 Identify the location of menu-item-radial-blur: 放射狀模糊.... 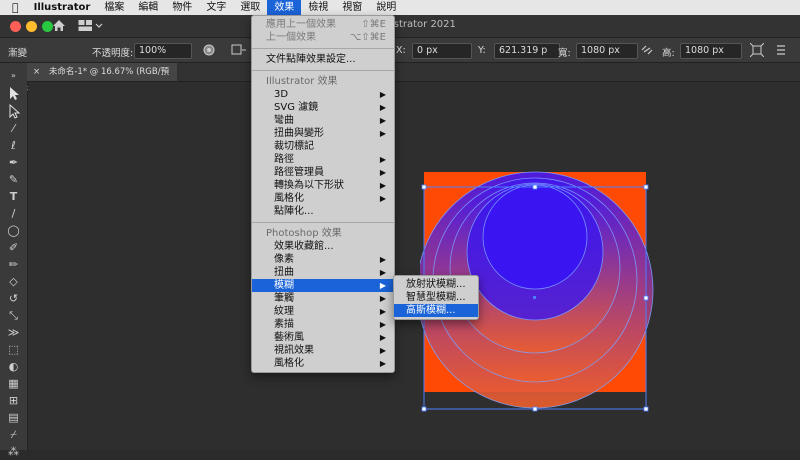
(436, 284).